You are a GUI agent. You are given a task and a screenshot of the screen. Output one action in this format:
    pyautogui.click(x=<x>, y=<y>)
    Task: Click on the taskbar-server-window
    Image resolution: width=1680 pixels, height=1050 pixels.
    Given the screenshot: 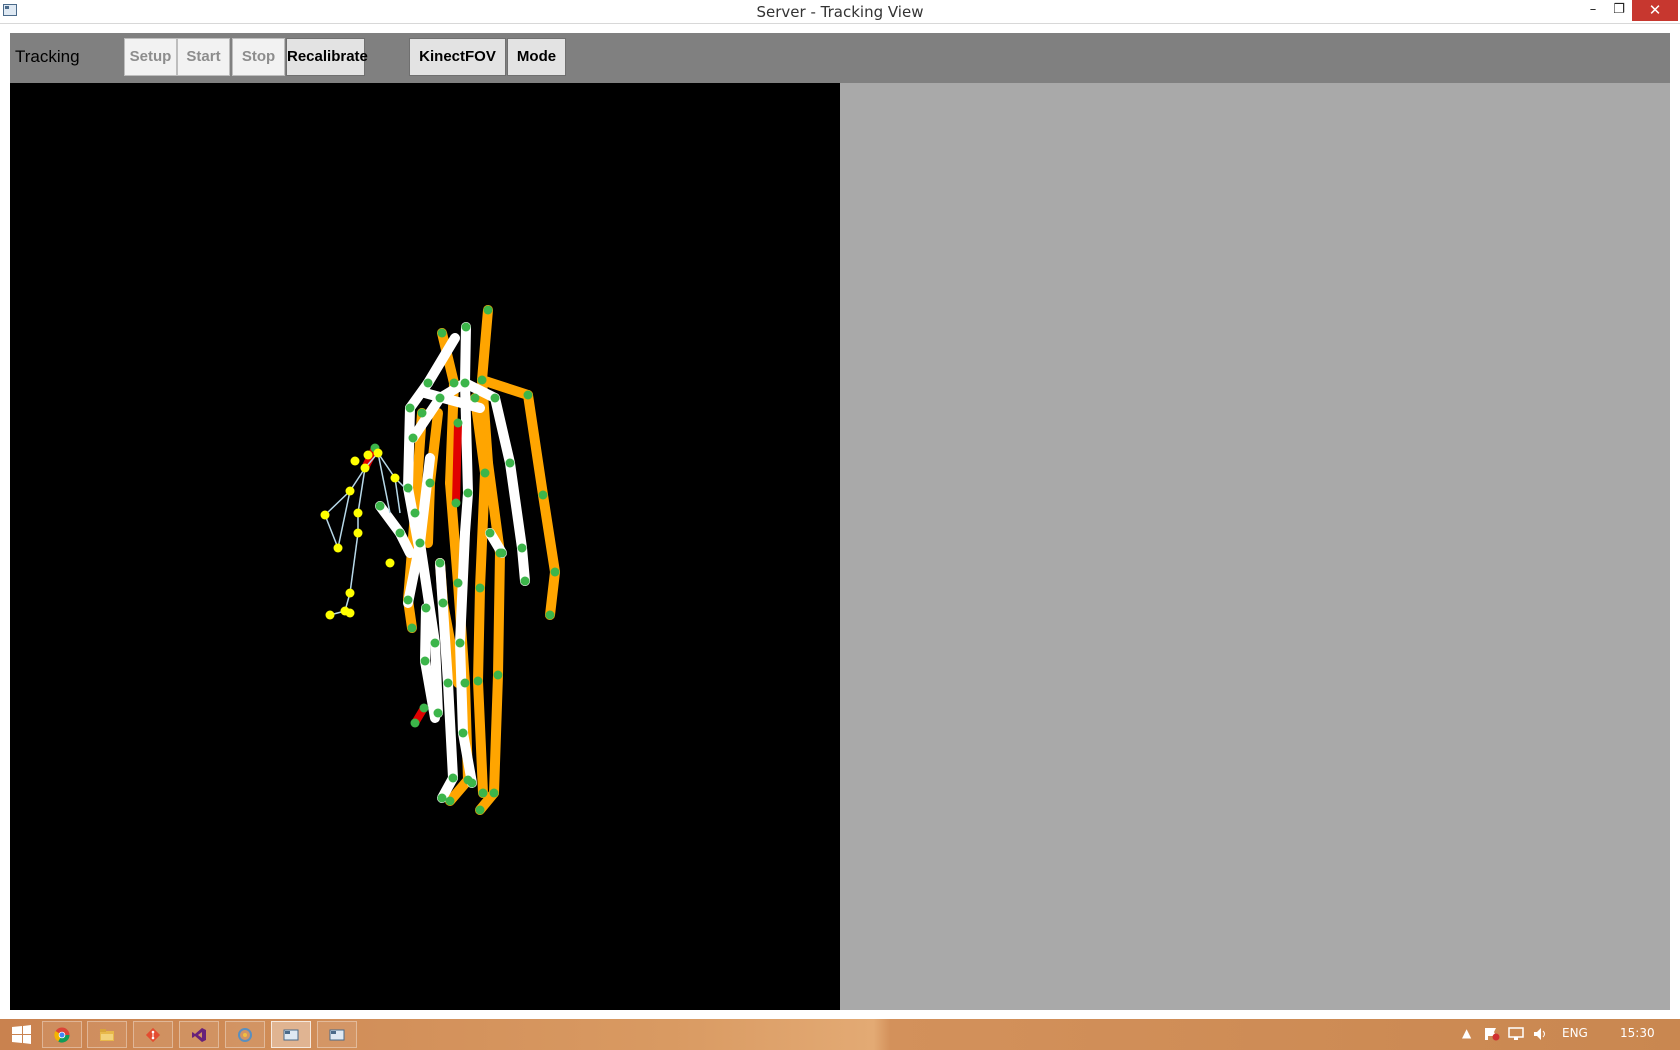 What is the action you would take?
    pyautogui.click(x=291, y=1034)
    